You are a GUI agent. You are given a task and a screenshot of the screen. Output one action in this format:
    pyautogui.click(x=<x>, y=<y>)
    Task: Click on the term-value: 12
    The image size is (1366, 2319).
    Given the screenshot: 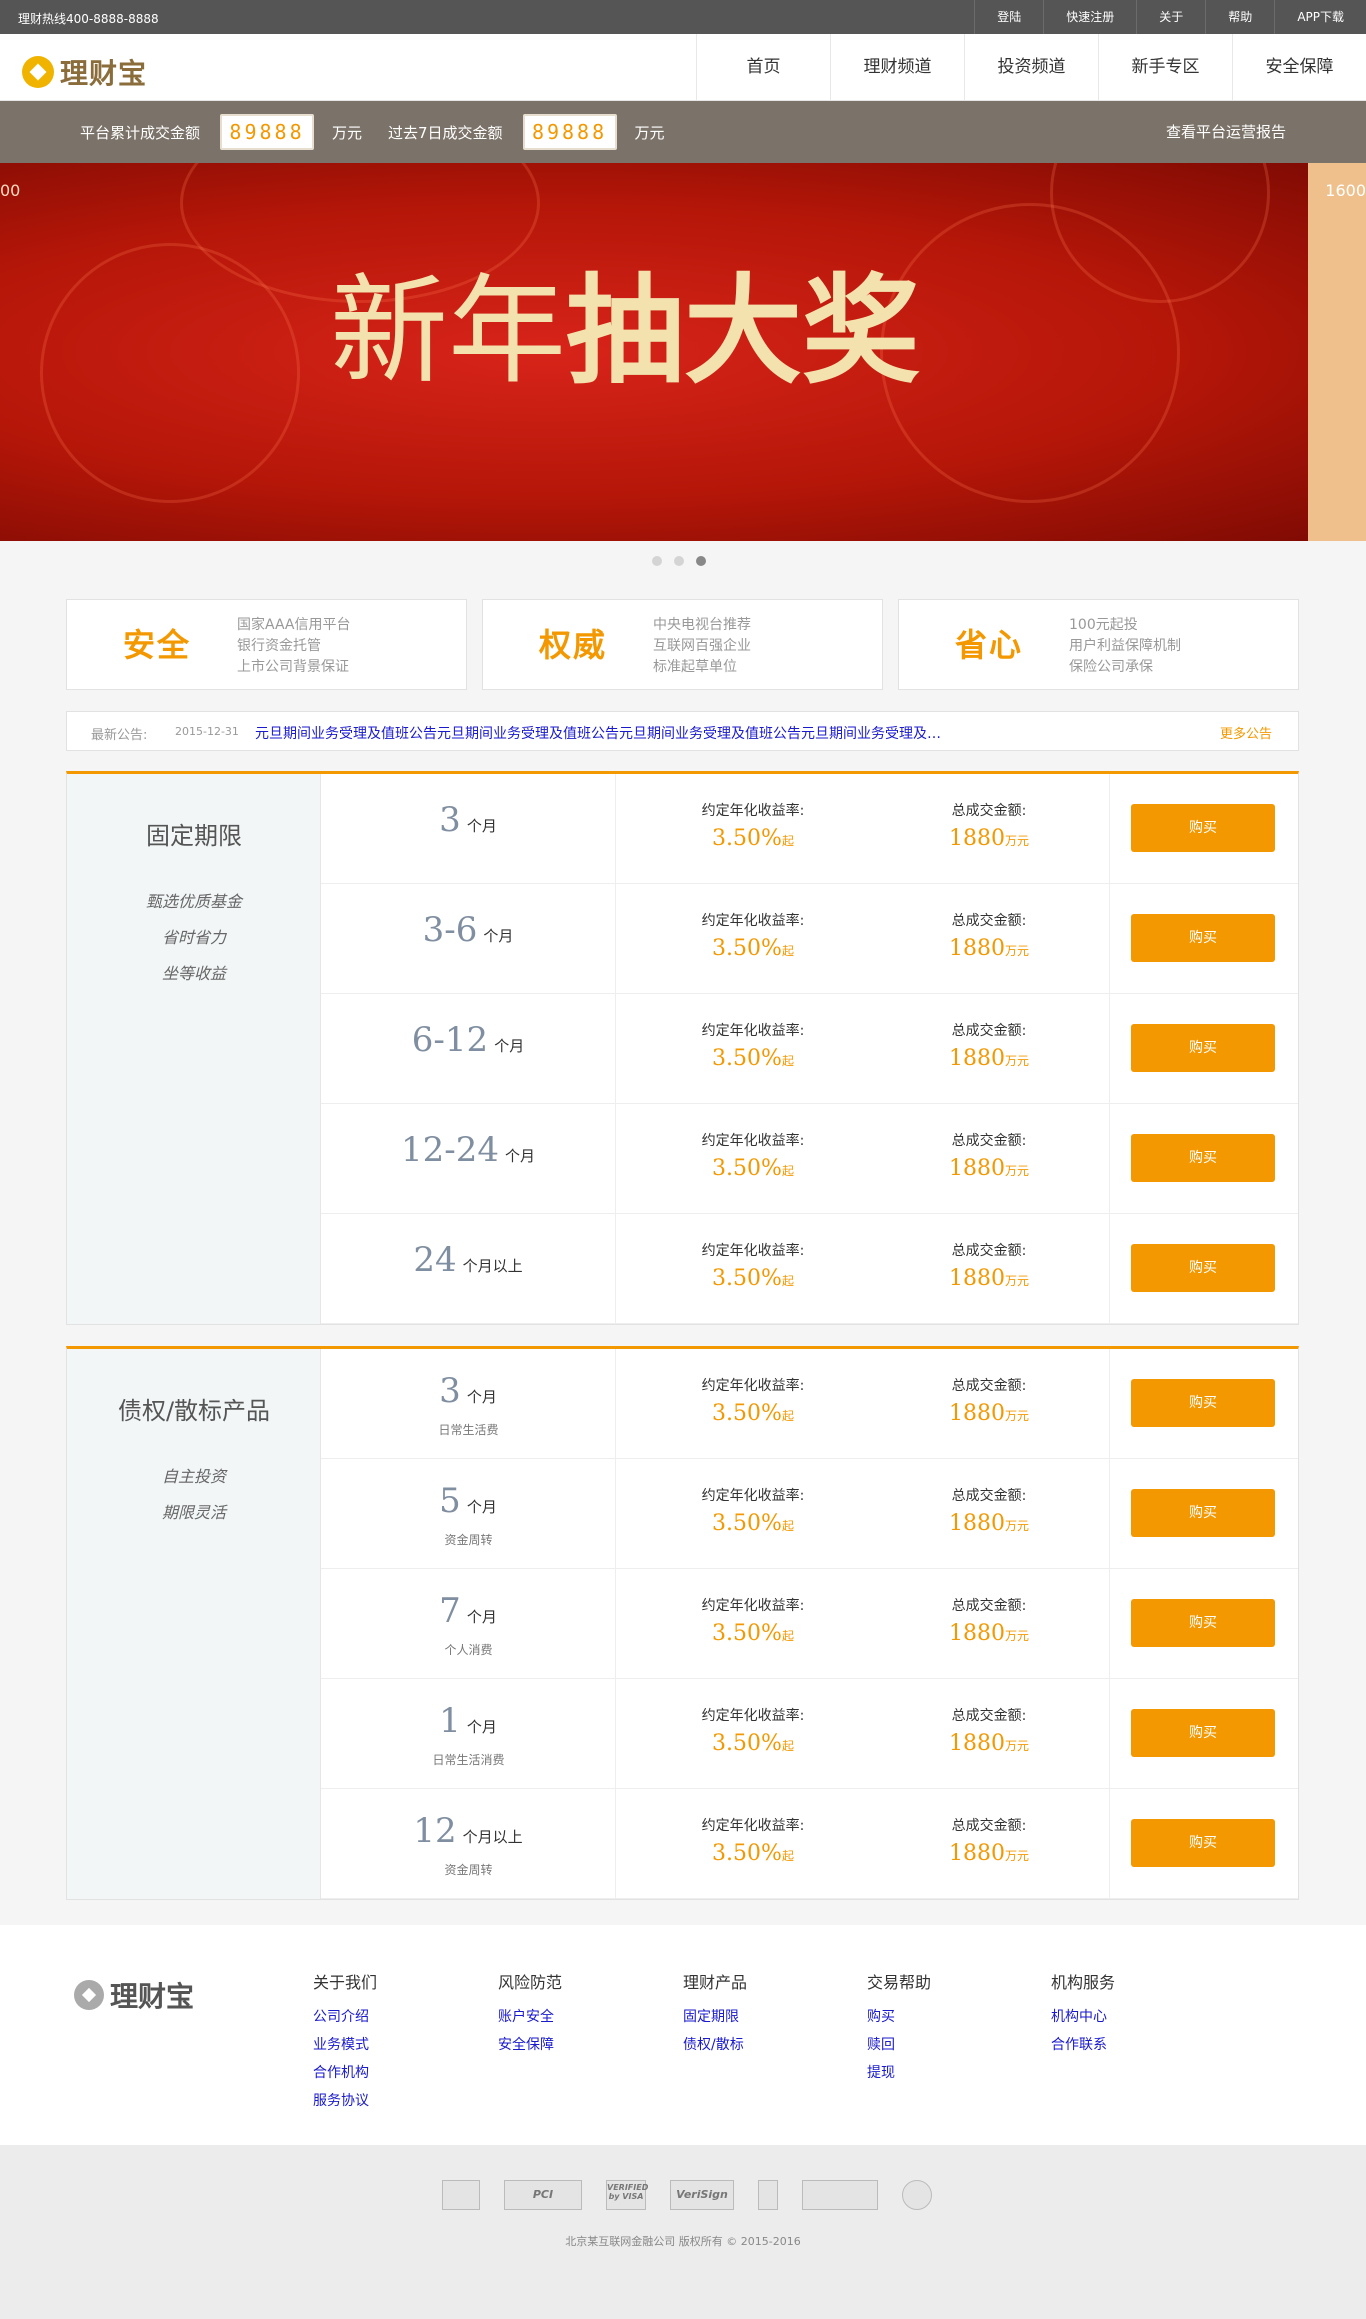 What is the action you would take?
    pyautogui.click(x=435, y=1831)
    